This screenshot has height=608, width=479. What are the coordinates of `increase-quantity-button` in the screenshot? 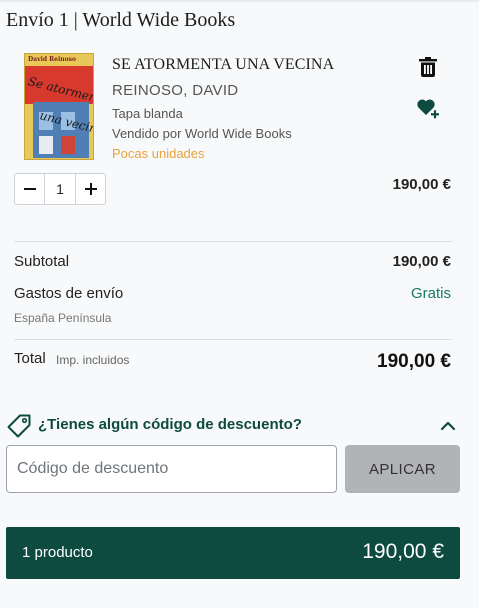 It's located at (90, 189).